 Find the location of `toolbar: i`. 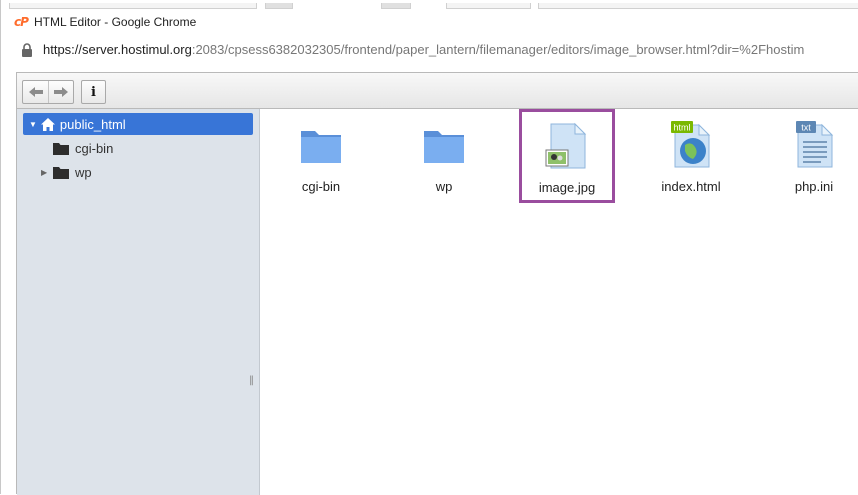

toolbar: i is located at coordinates (437, 91).